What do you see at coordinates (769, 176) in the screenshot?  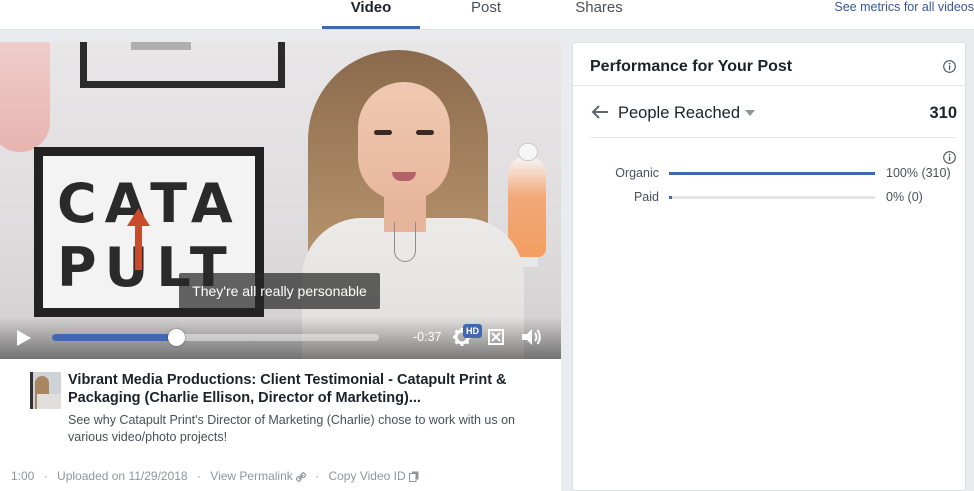 I see `reach-row-organic: Organic 100% (310)` at bounding box center [769, 176].